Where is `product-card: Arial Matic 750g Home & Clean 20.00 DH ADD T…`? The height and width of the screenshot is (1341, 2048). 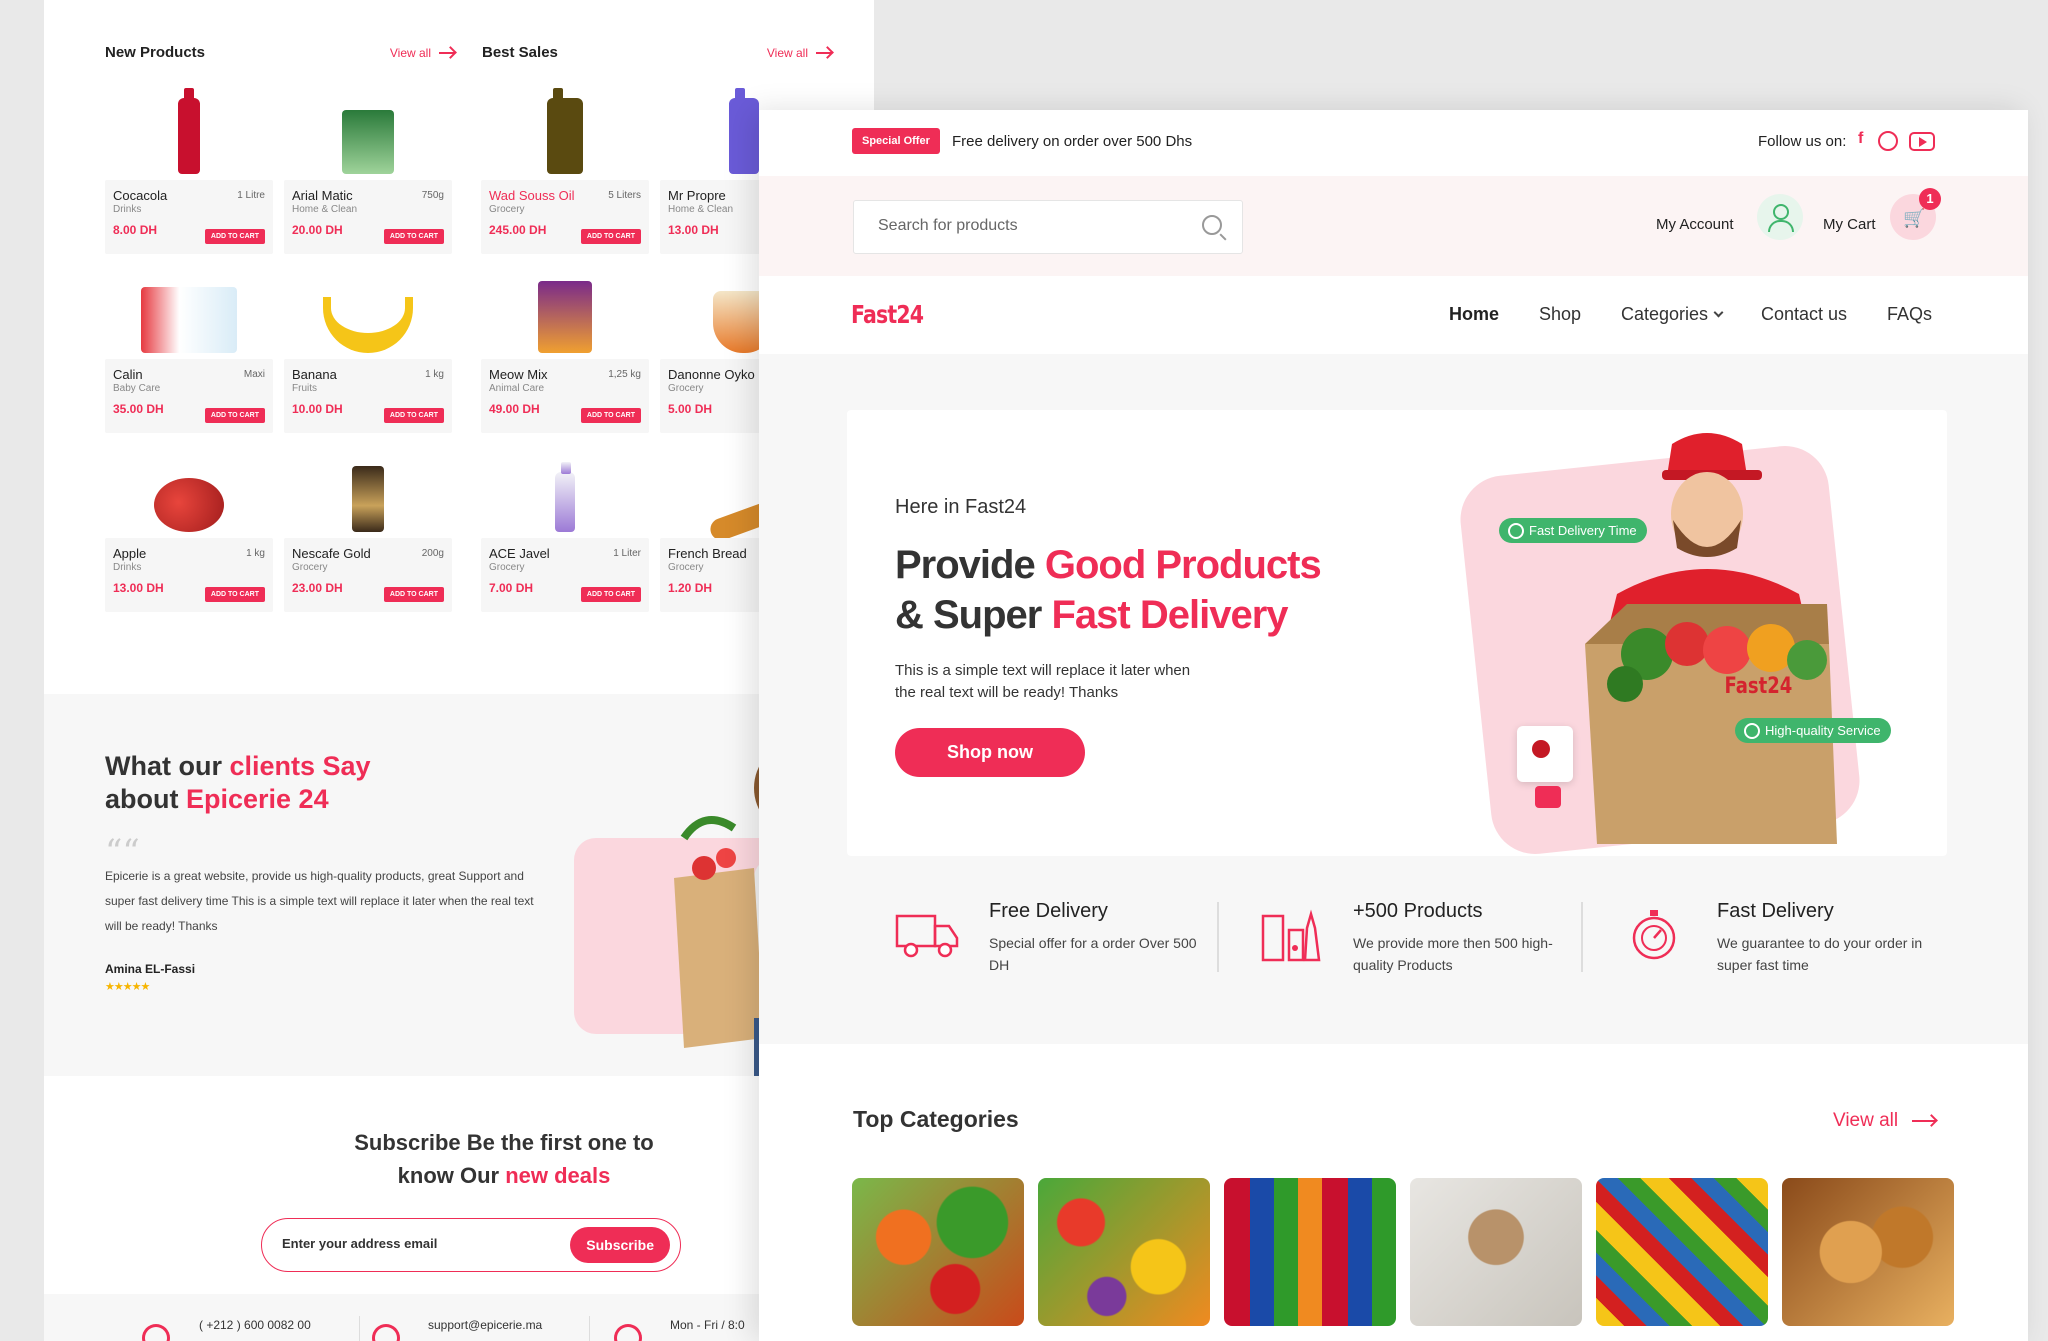 product-card: Arial Matic 750g Home & Clean 20.00 DH ADD T… is located at coordinates (368, 175).